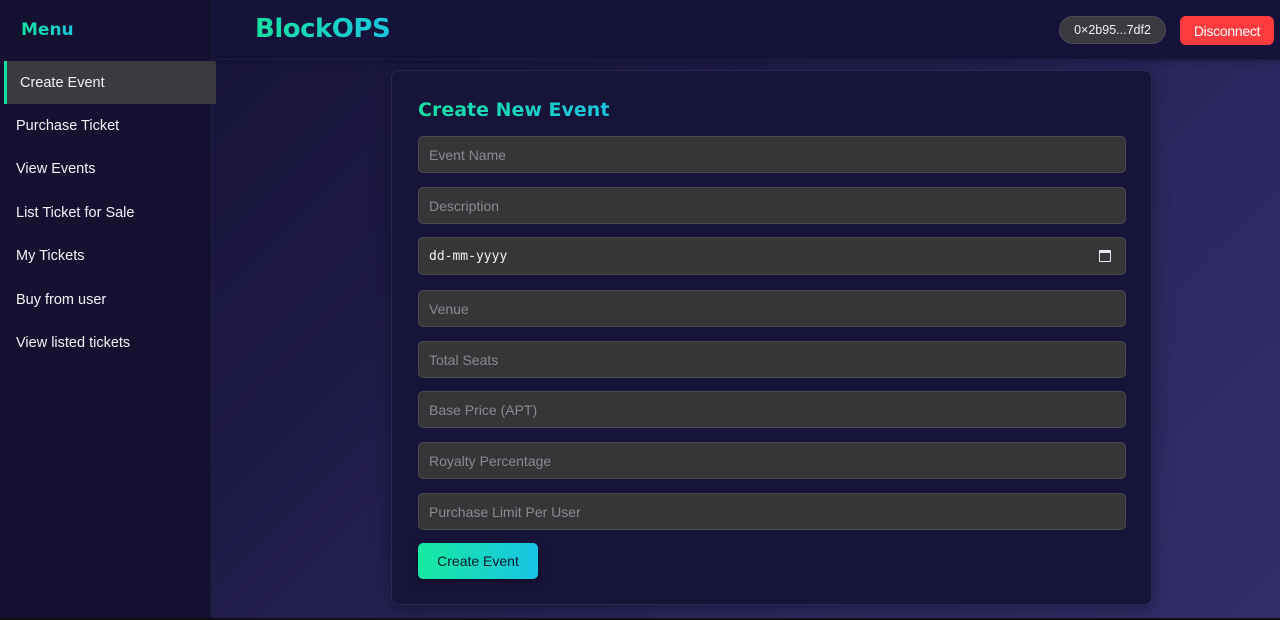 The image size is (1280, 620). I want to click on sidebar-item-label: Create Event, so click(62, 82).